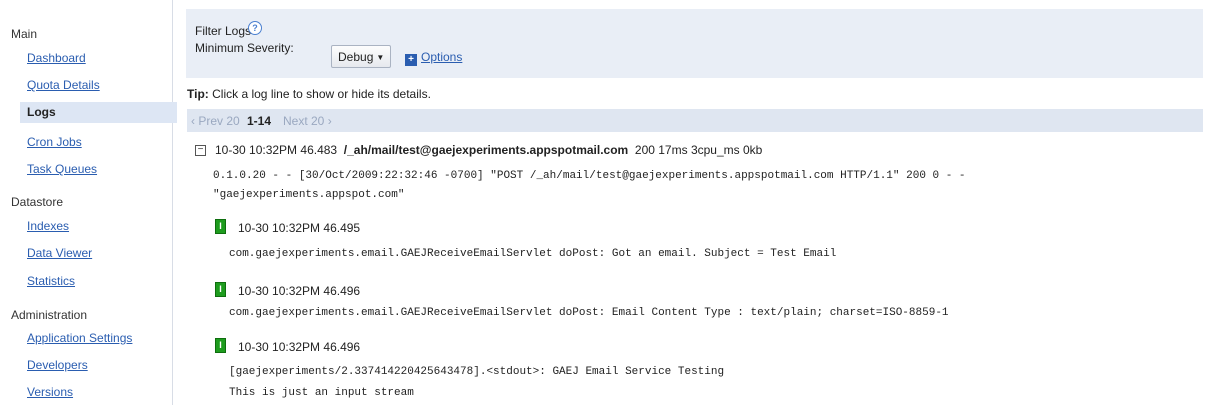  I want to click on log-entry-timestamp: 10-30 10:32PM 46.495, so click(299, 228).